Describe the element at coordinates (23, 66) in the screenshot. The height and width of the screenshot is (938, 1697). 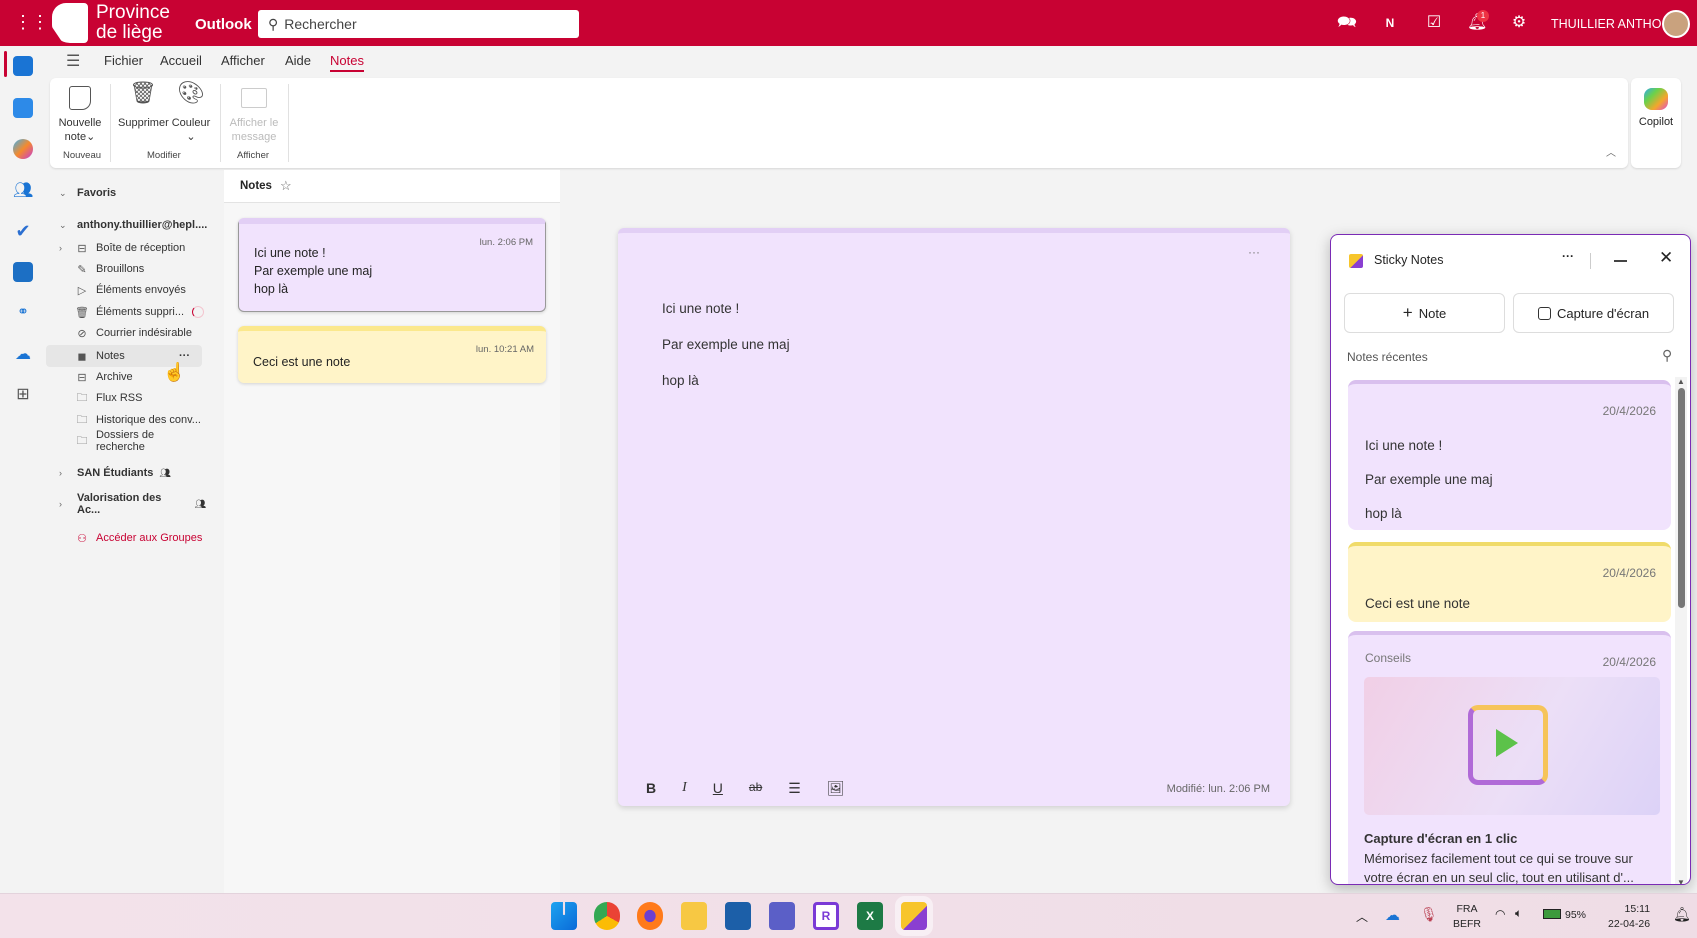
I see `mail-icon` at that location.